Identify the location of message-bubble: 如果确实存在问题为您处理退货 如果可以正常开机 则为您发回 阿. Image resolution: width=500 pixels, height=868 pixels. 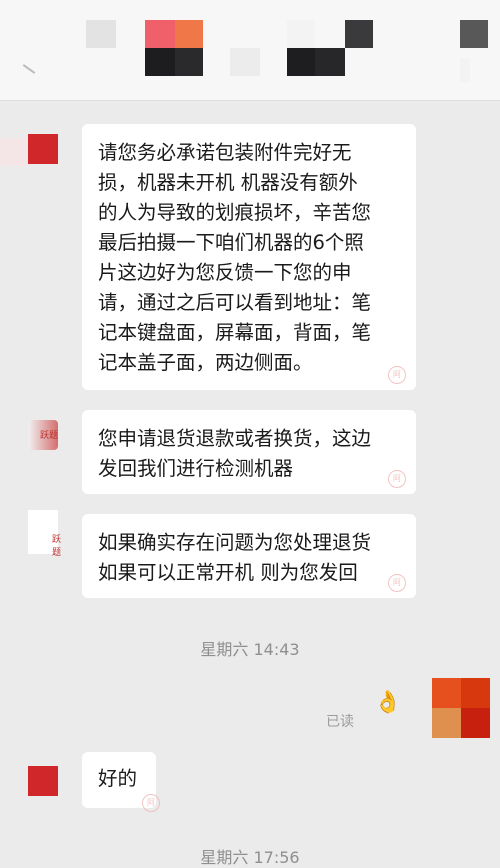
(249, 556).